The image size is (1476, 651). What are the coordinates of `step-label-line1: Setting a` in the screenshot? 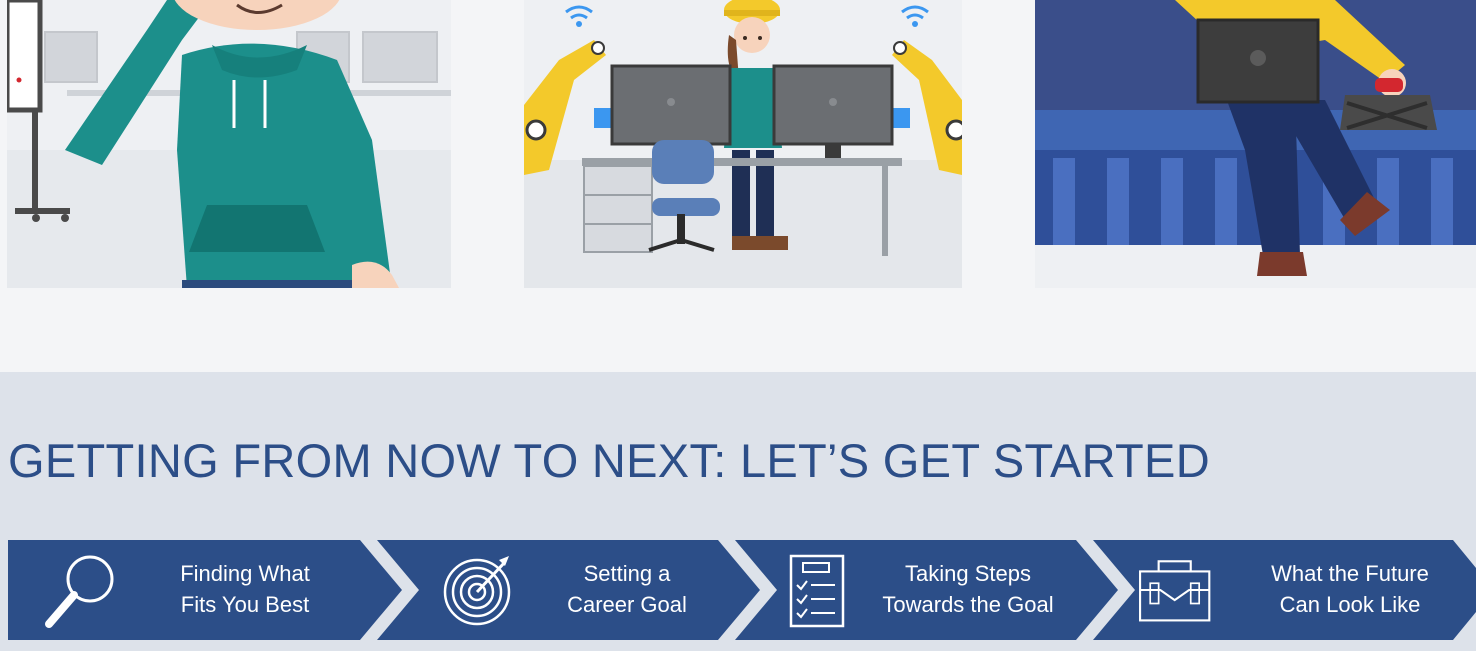 It's located at (627, 574).